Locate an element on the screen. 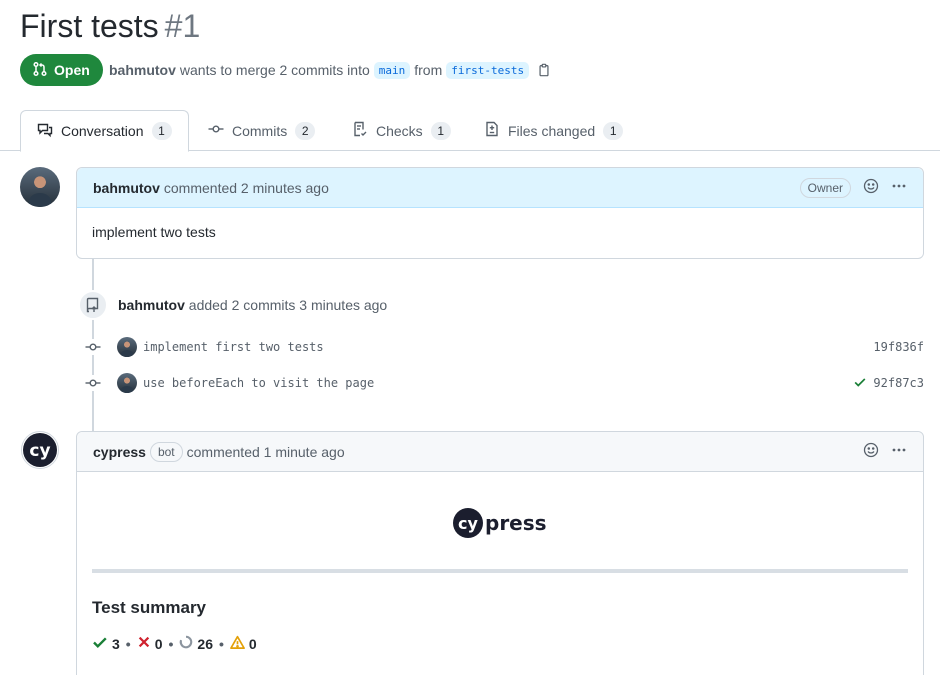 Image resolution: width=940 pixels, height=675 pixels. commit-sha: 19f836f is located at coordinates (898, 347).